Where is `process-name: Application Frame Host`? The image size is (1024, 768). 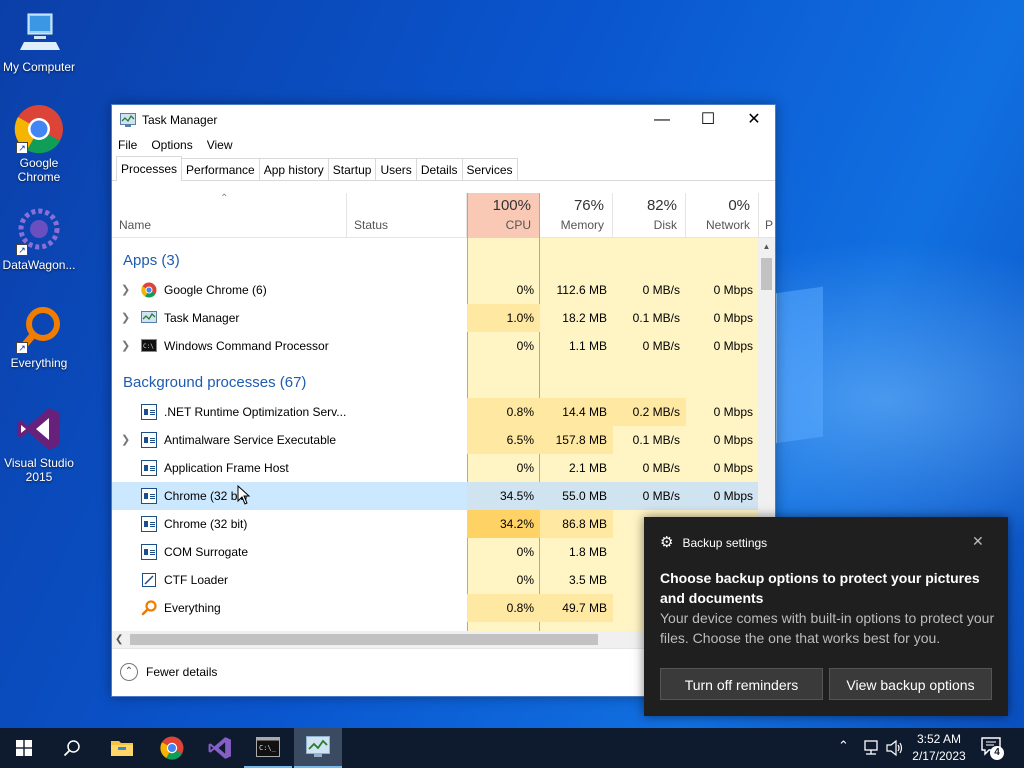 process-name: Application Frame Host is located at coordinates (226, 468).